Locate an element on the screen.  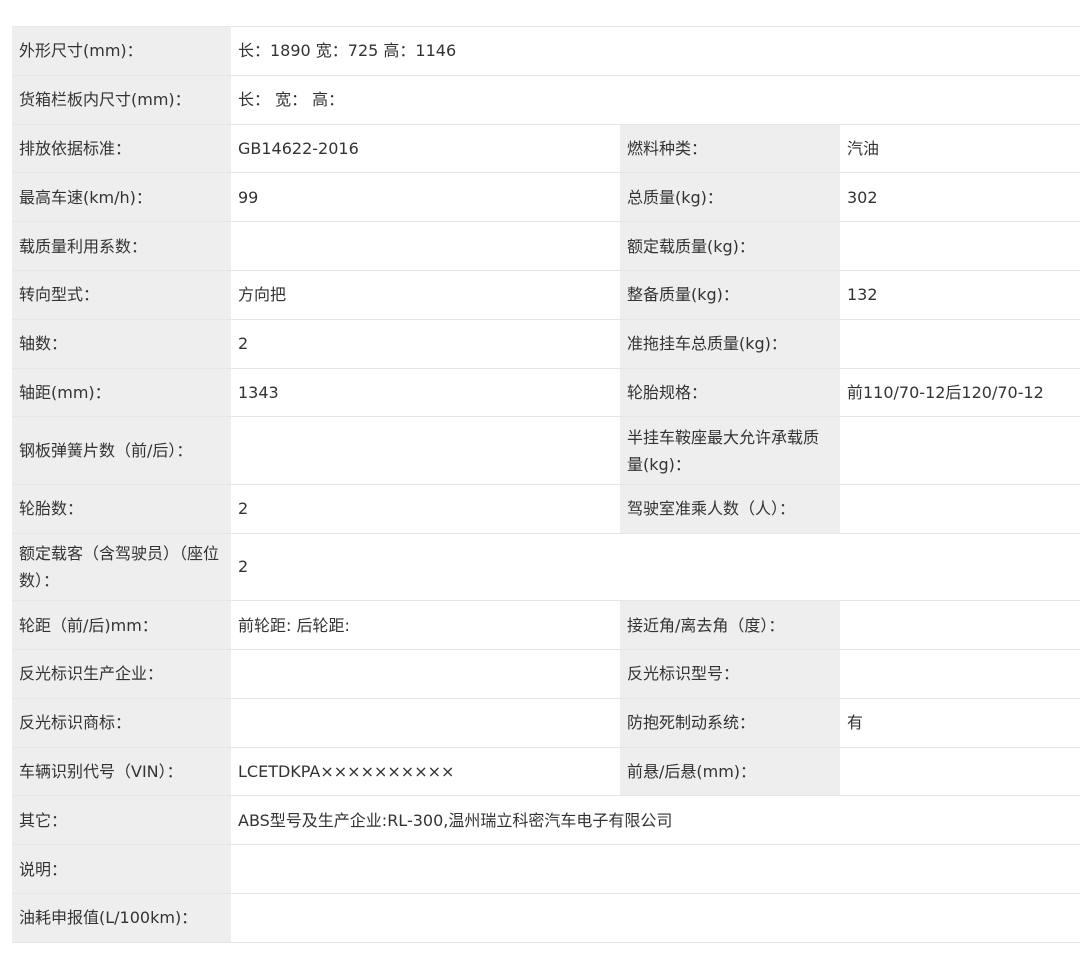
table-row: 其它： ABS型号及生产企业:RL-300,温州瑞立科密汽车电子有限公司 is located at coordinates (546, 820).